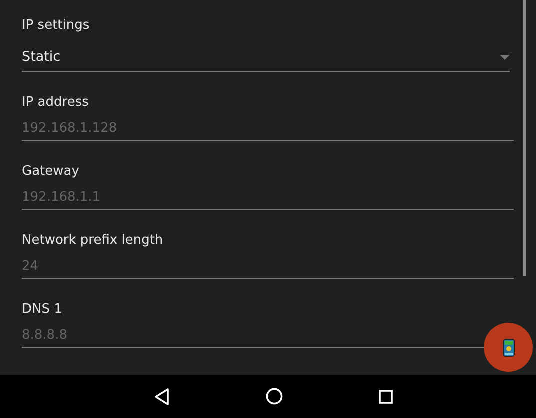  Describe the element at coordinates (385, 397) in the screenshot. I see `recents-icon` at that location.